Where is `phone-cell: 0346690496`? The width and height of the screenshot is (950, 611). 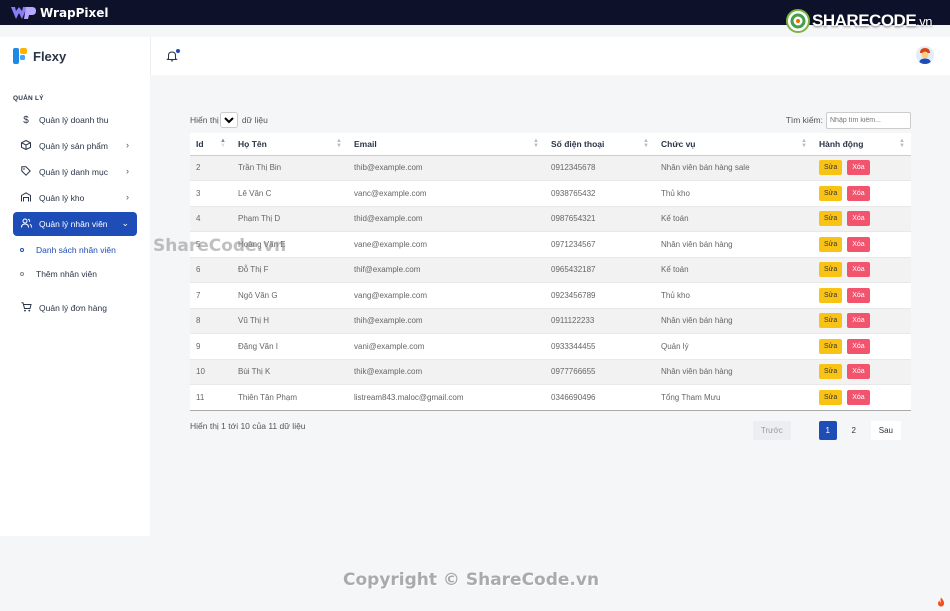 phone-cell: 0346690496 is located at coordinates (600, 397).